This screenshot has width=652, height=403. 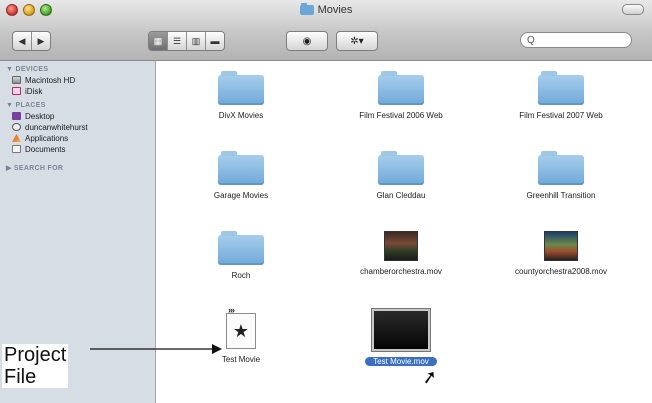 I want to click on sidebar-item-label: Desktop, so click(x=40, y=116).